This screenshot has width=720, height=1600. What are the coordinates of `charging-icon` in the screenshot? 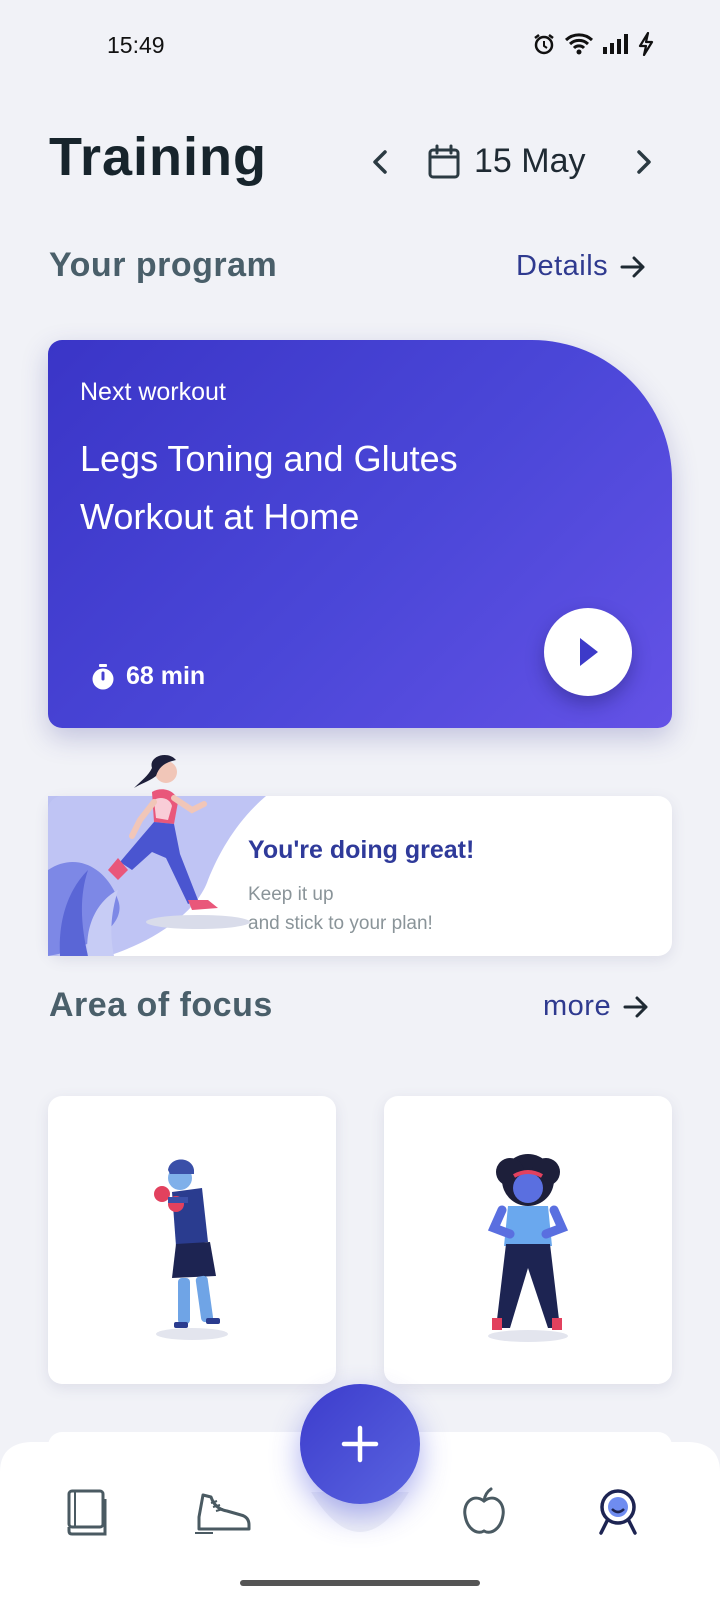 It's located at (646, 44).